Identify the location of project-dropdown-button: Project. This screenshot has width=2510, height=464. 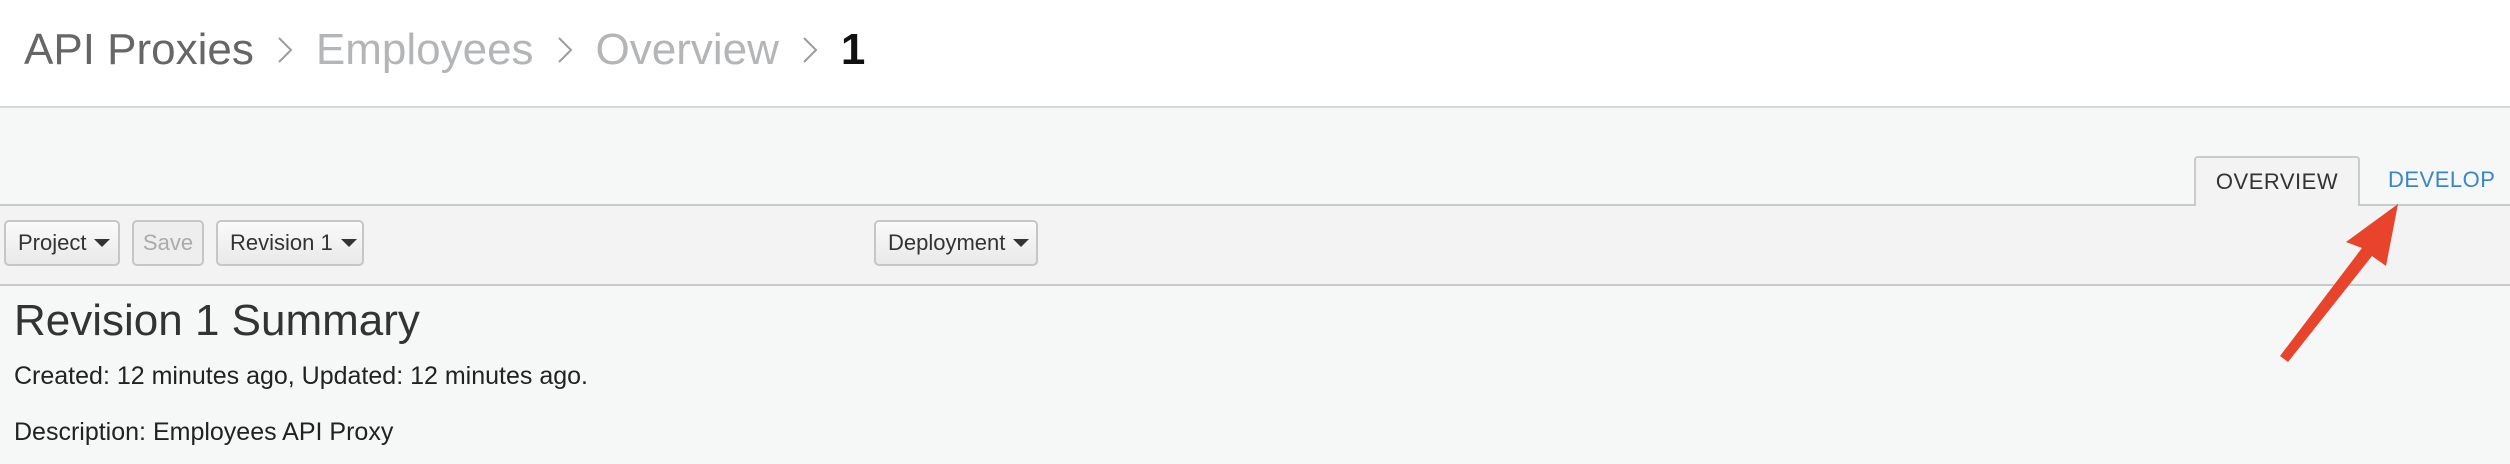
(62, 243).